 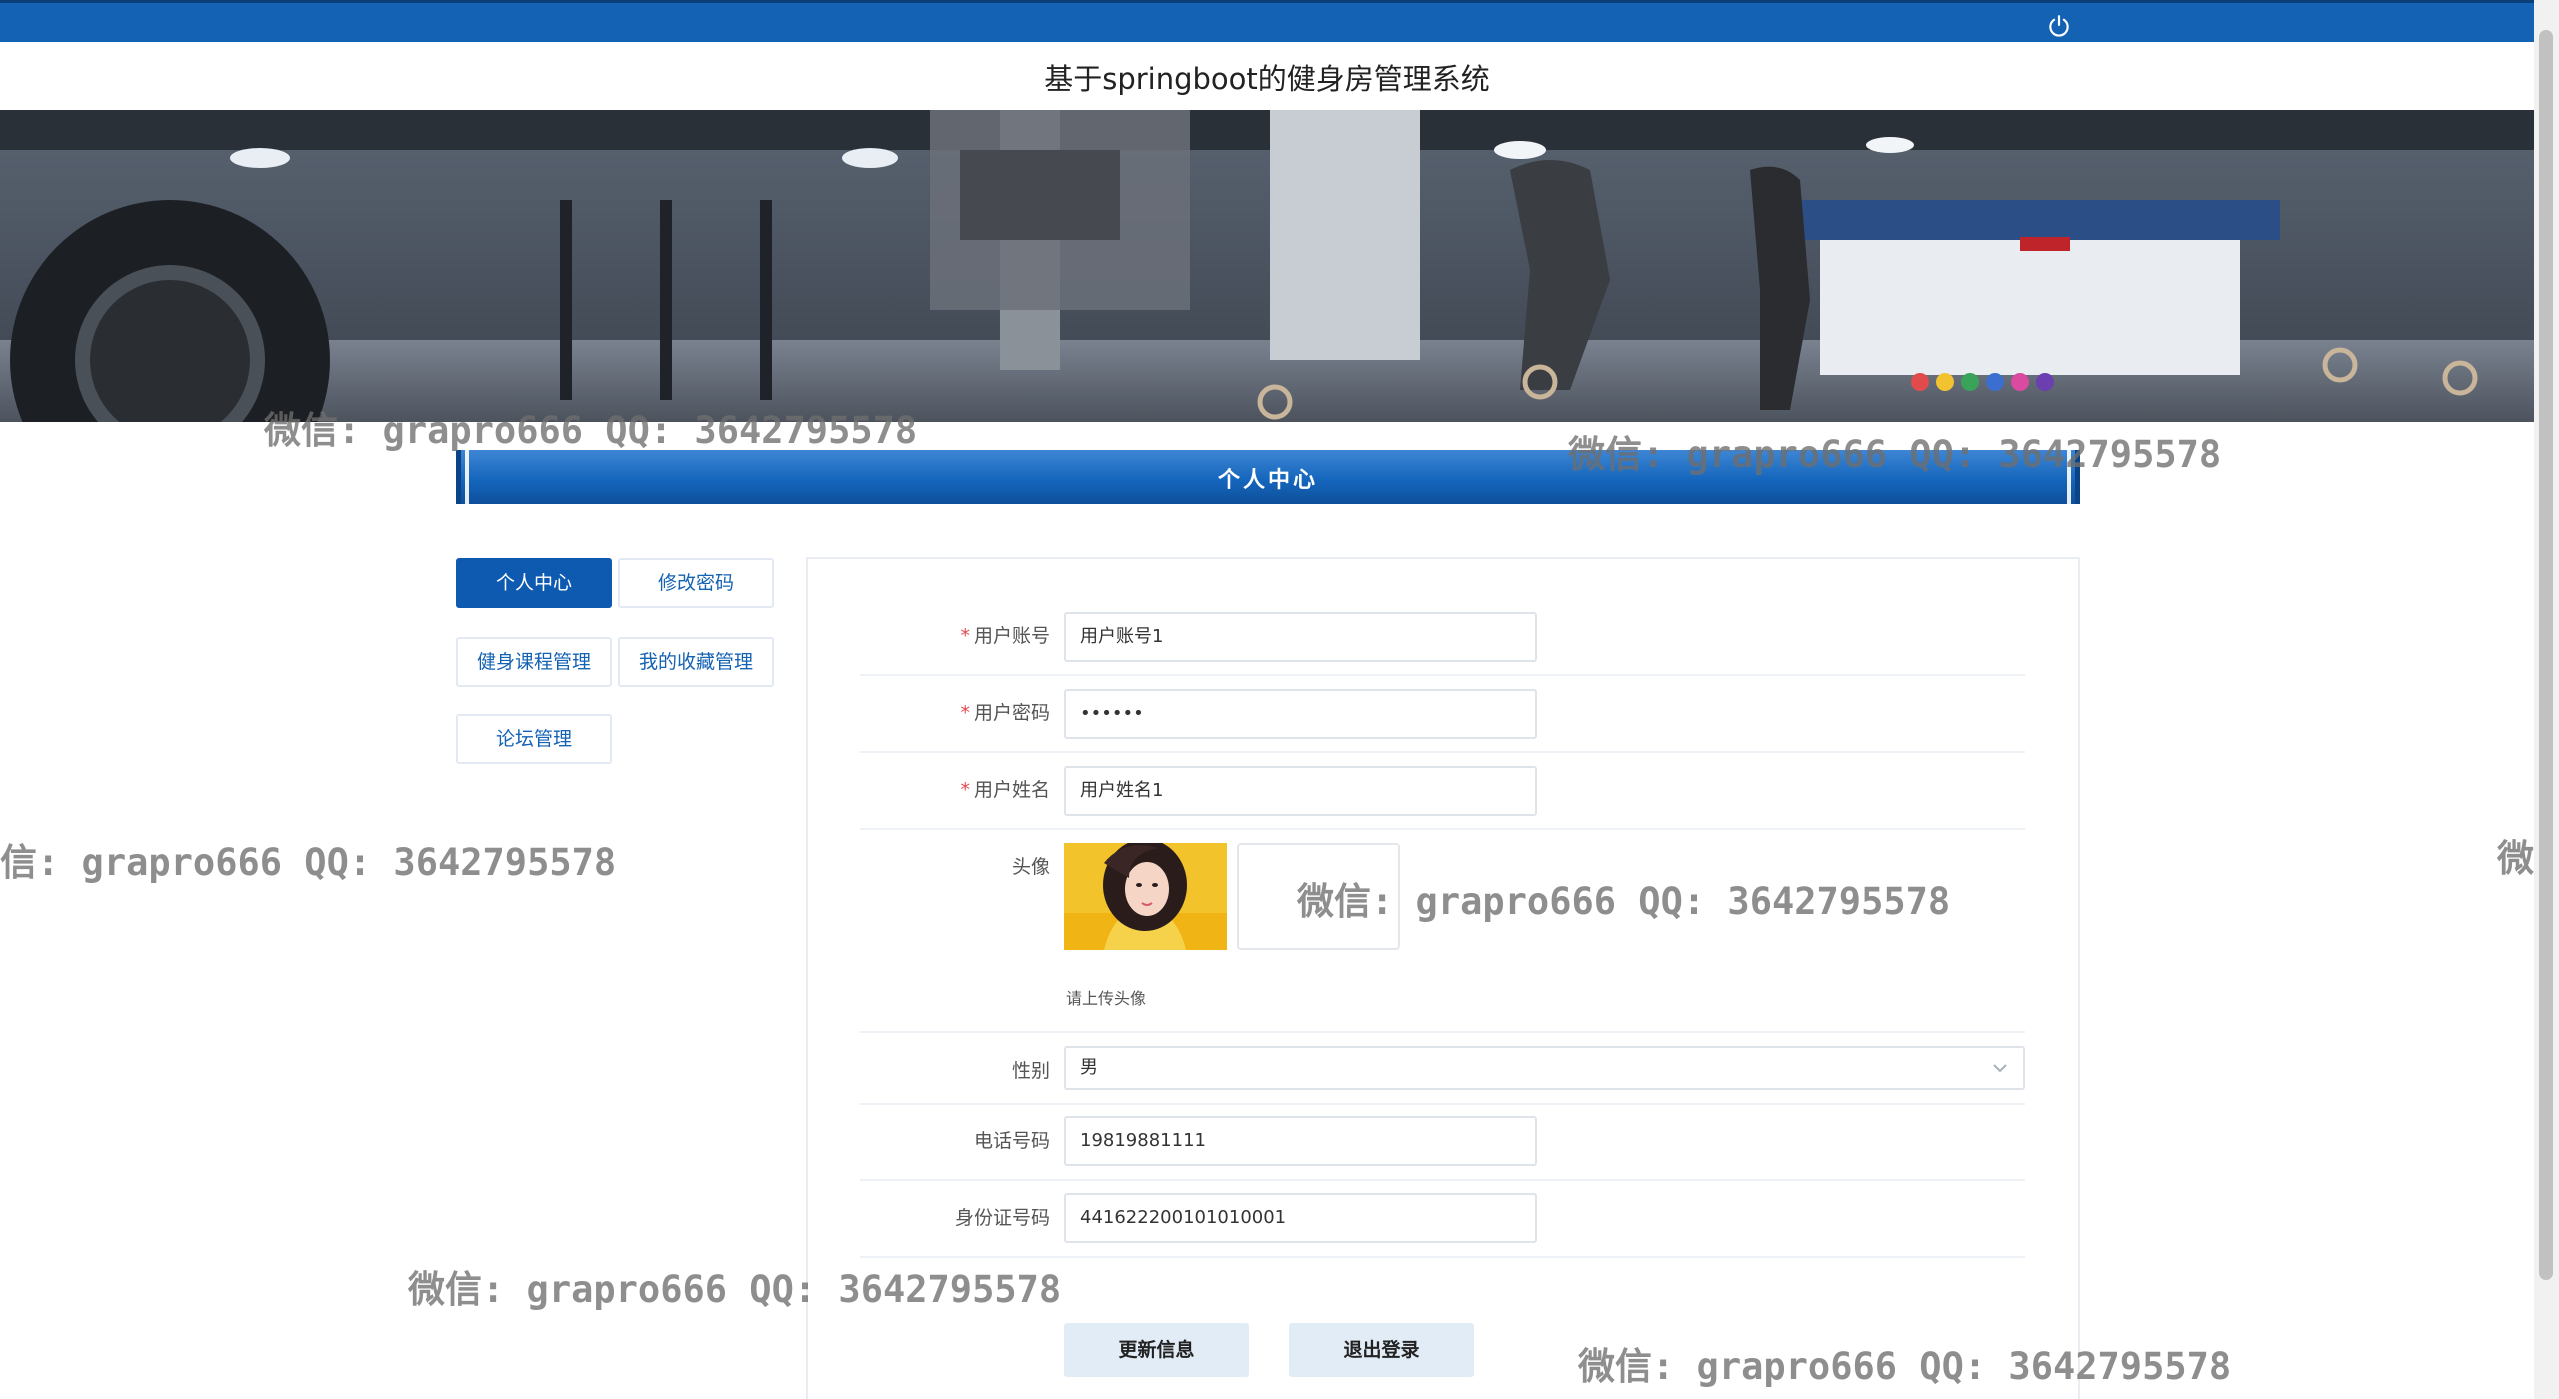 What do you see at coordinates (2546, 655) in the screenshot?
I see `scrollbar-thumb` at bounding box center [2546, 655].